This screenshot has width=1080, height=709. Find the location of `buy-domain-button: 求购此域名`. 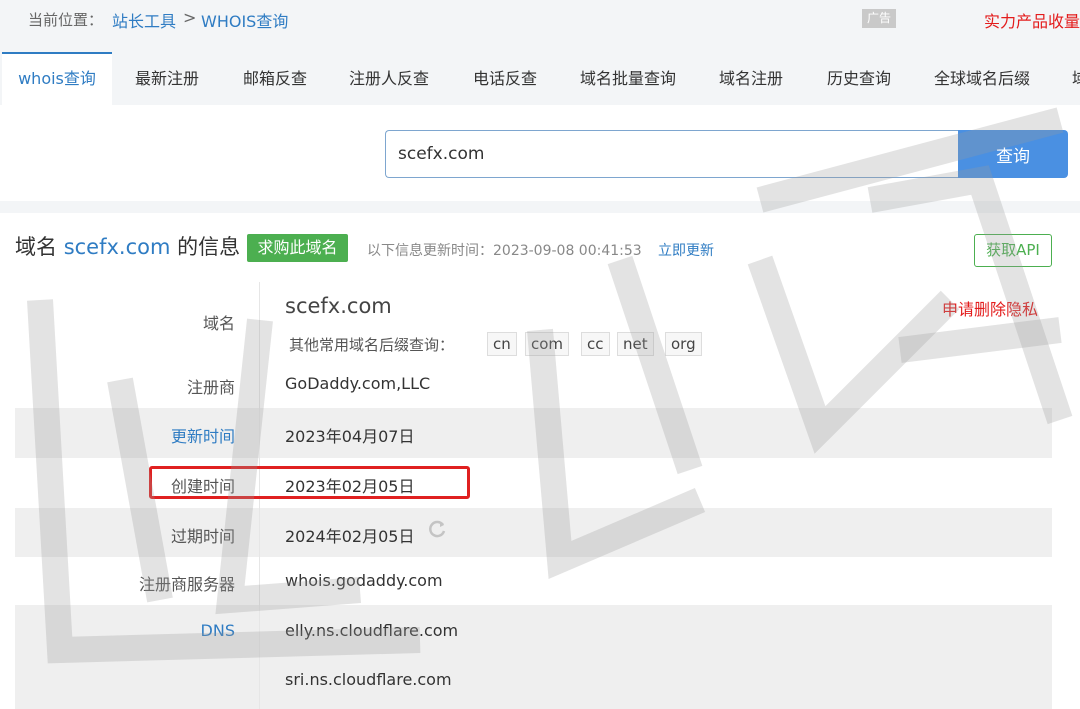

buy-domain-button: 求购此域名 is located at coordinates (297, 248).